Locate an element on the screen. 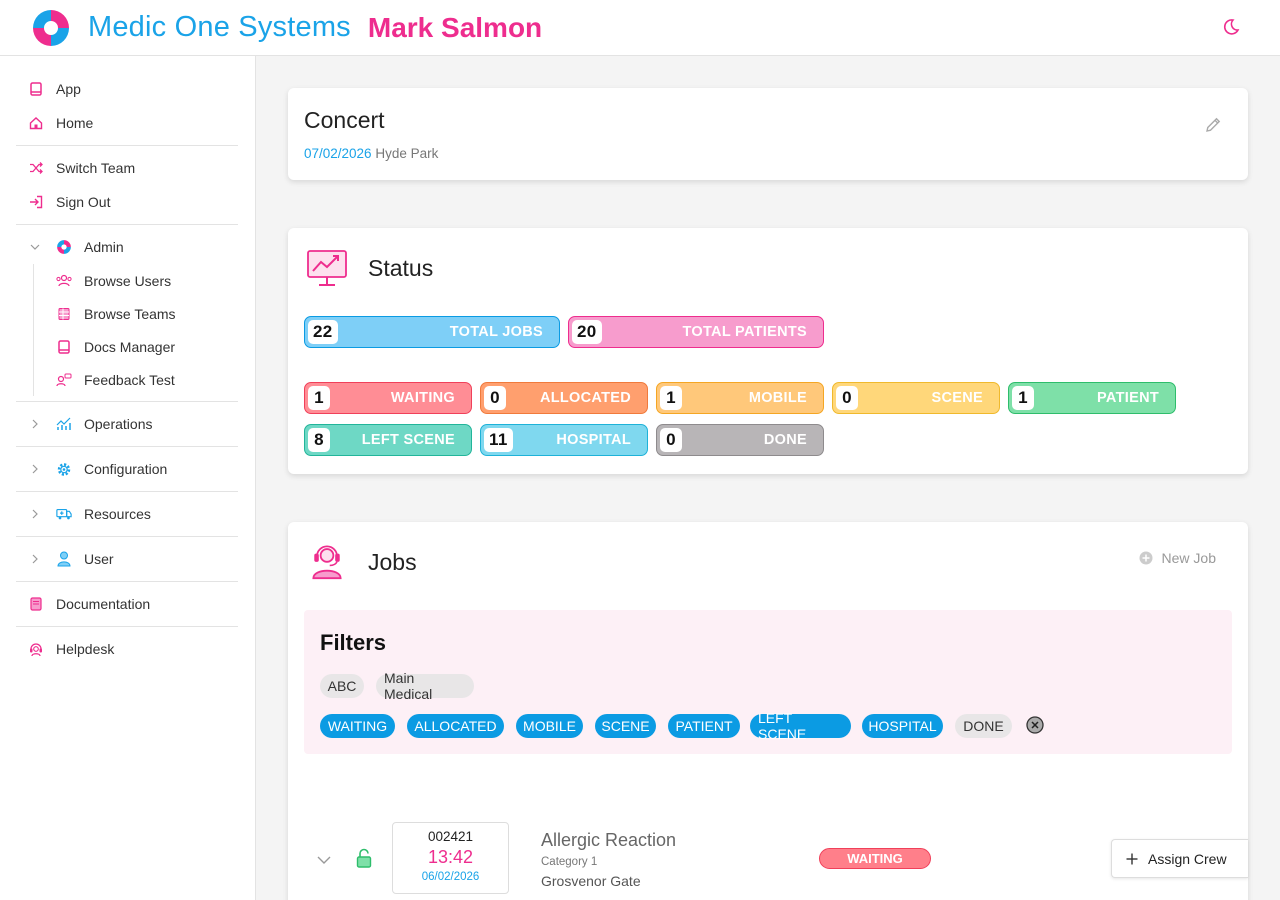  sidebar-item-browse-teams: Browse Teams is located at coordinates (127, 313).